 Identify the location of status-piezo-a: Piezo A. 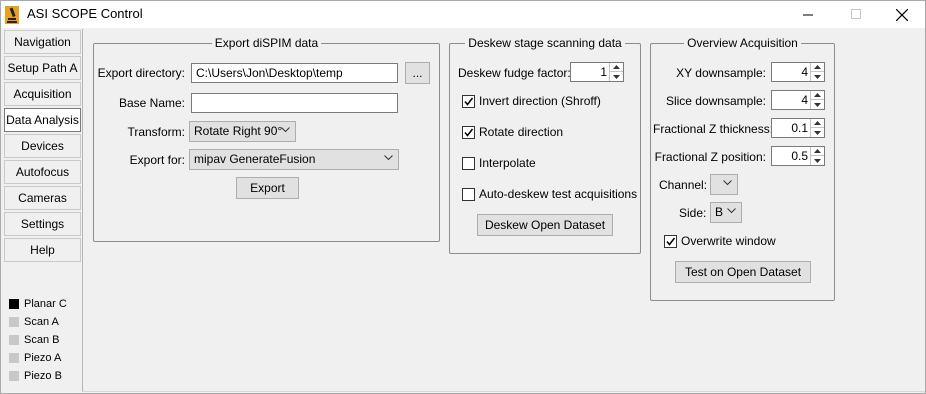
(35, 358).